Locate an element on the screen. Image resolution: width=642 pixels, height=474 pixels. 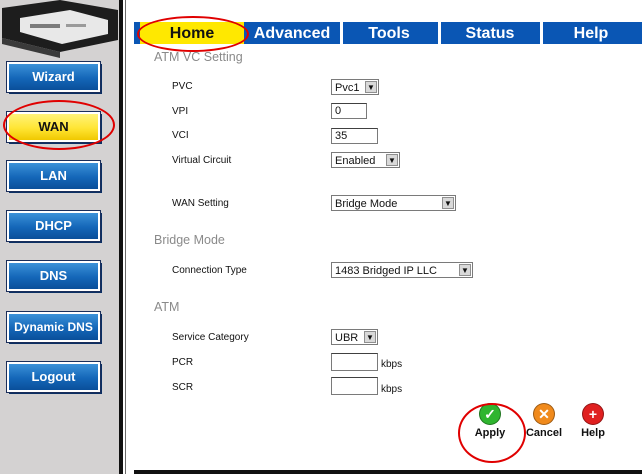
cancel-button: ✕ Cancel is located at coordinates (544, 421).